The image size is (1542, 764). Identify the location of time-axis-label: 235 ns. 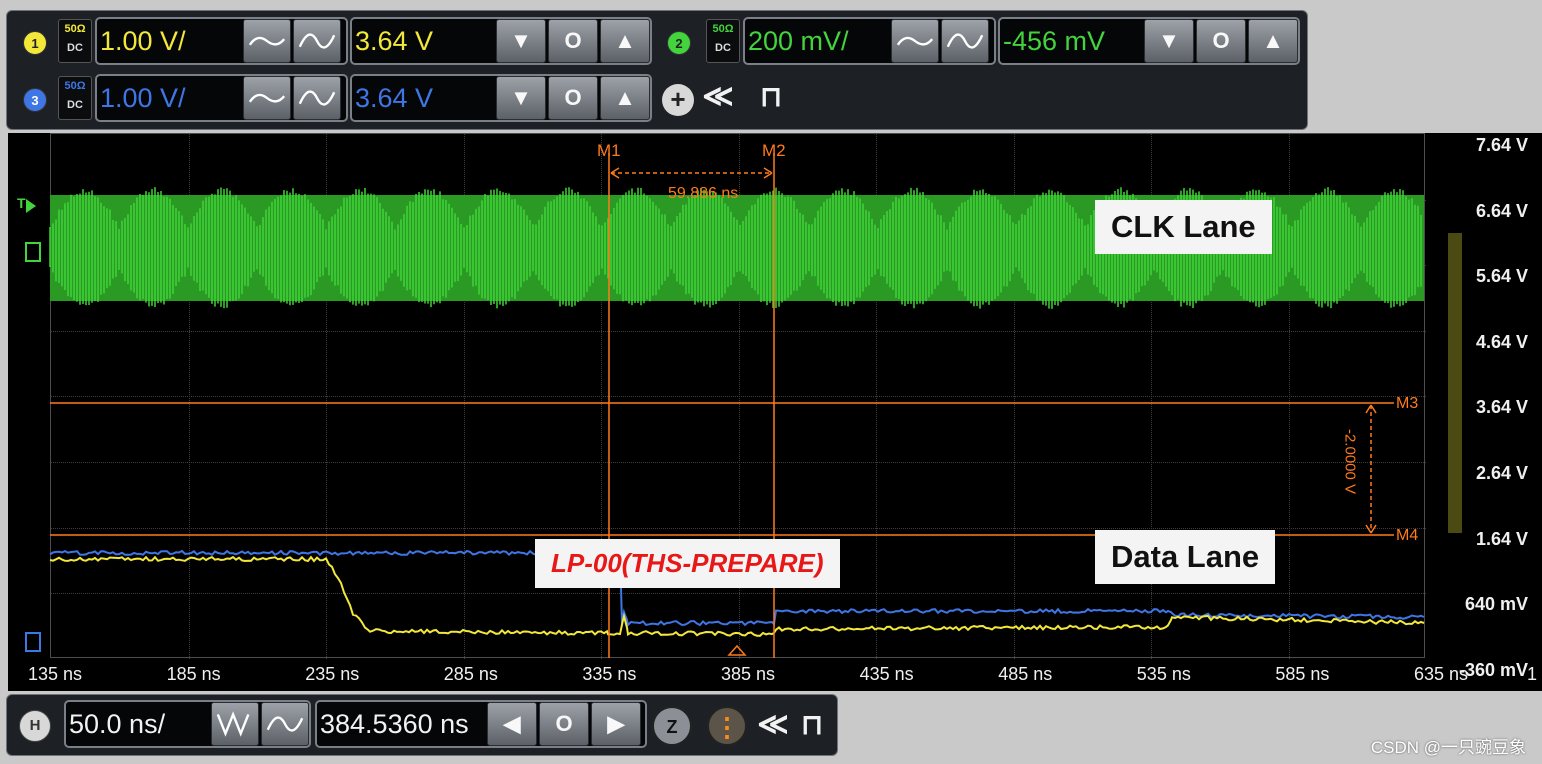
(332, 674).